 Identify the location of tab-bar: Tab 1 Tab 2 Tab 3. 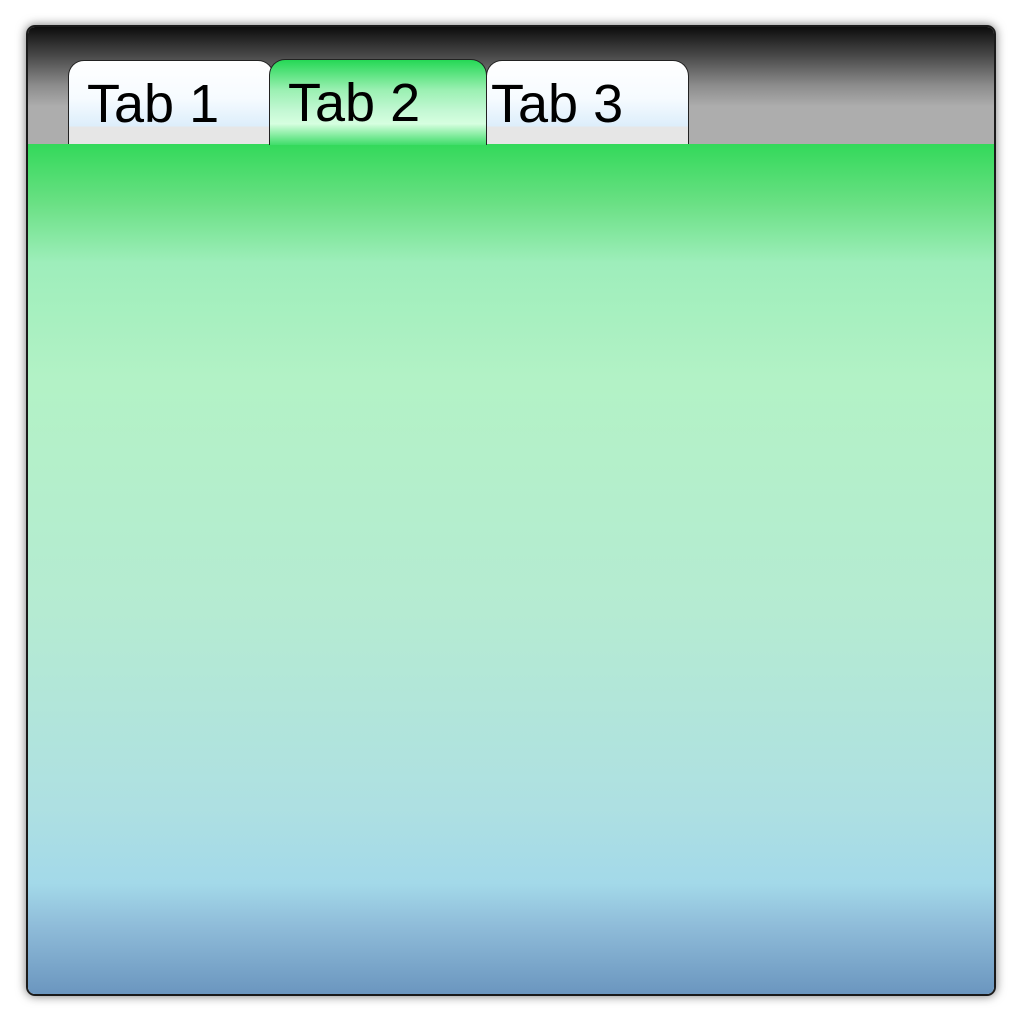
(511, 86).